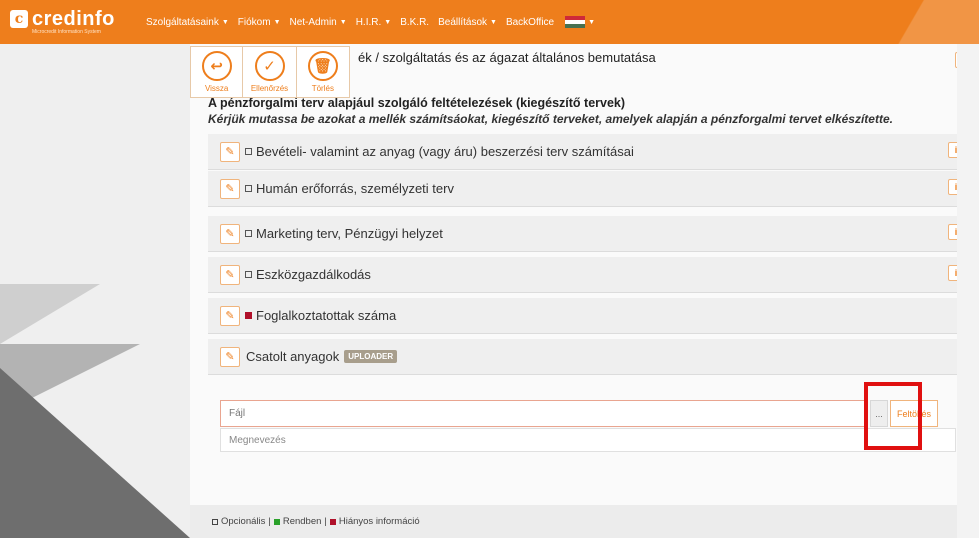 The width and height of the screenshot is (979, 538). I want to click on nav-label: H.I.R., so click(368, 22).